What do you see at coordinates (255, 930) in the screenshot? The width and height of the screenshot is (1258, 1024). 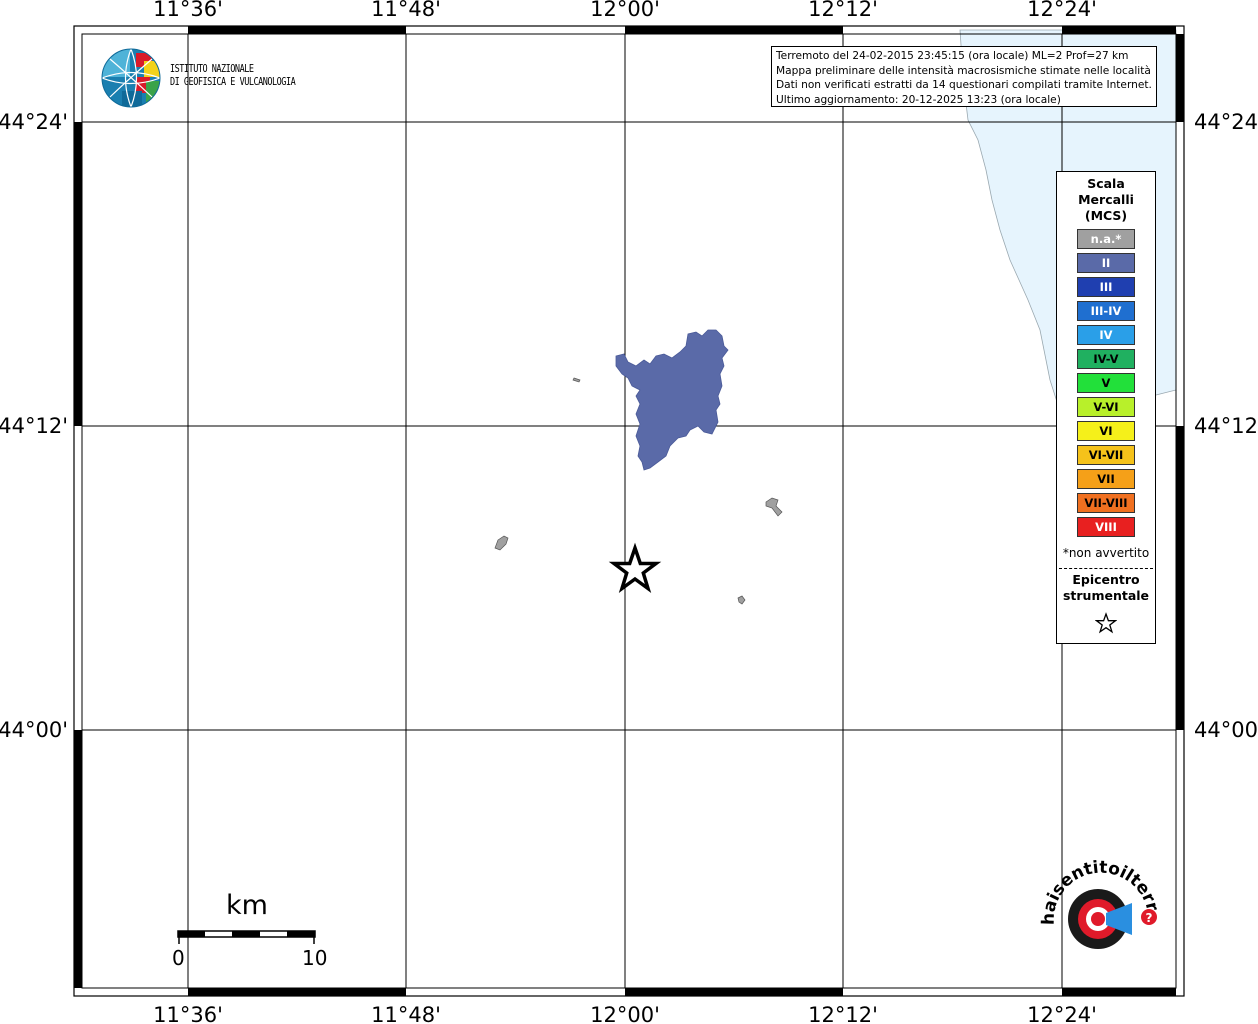 I see `scale-bar: km 0 10` at bounding box center [255, 930].